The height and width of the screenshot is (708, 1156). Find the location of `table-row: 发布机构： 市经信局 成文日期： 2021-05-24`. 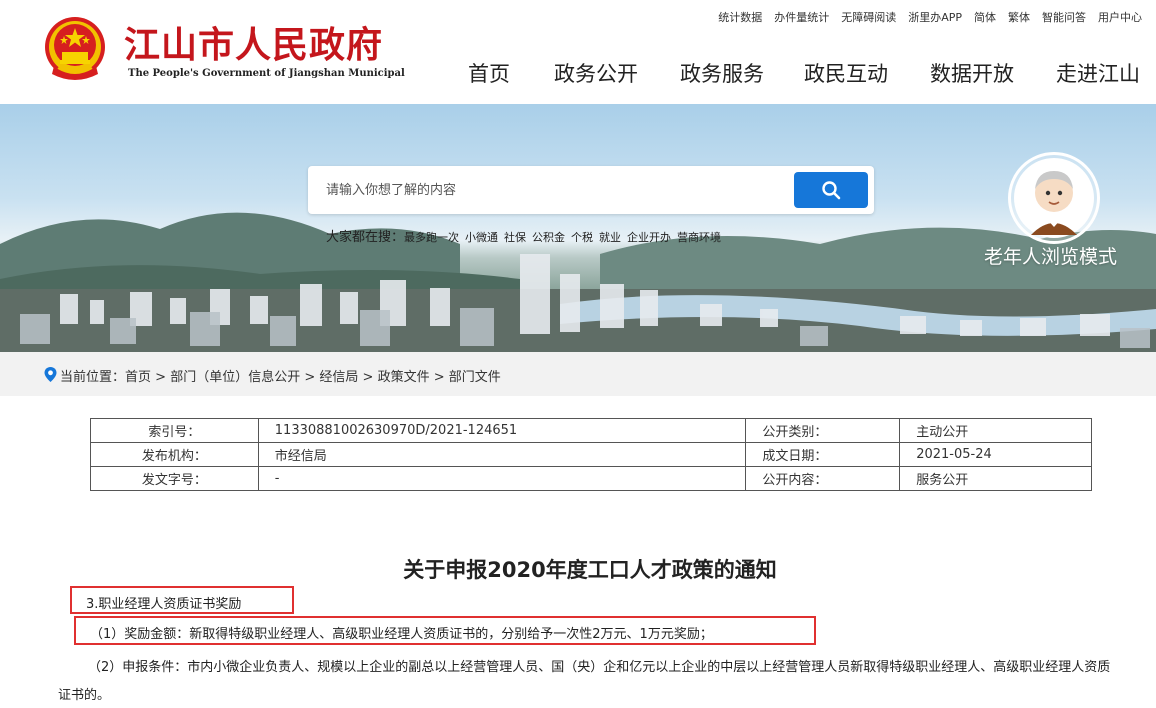

table-row: 发布机构： 市经信局 成文日期： 2021-05-24 is located at coordinates (591, 454).